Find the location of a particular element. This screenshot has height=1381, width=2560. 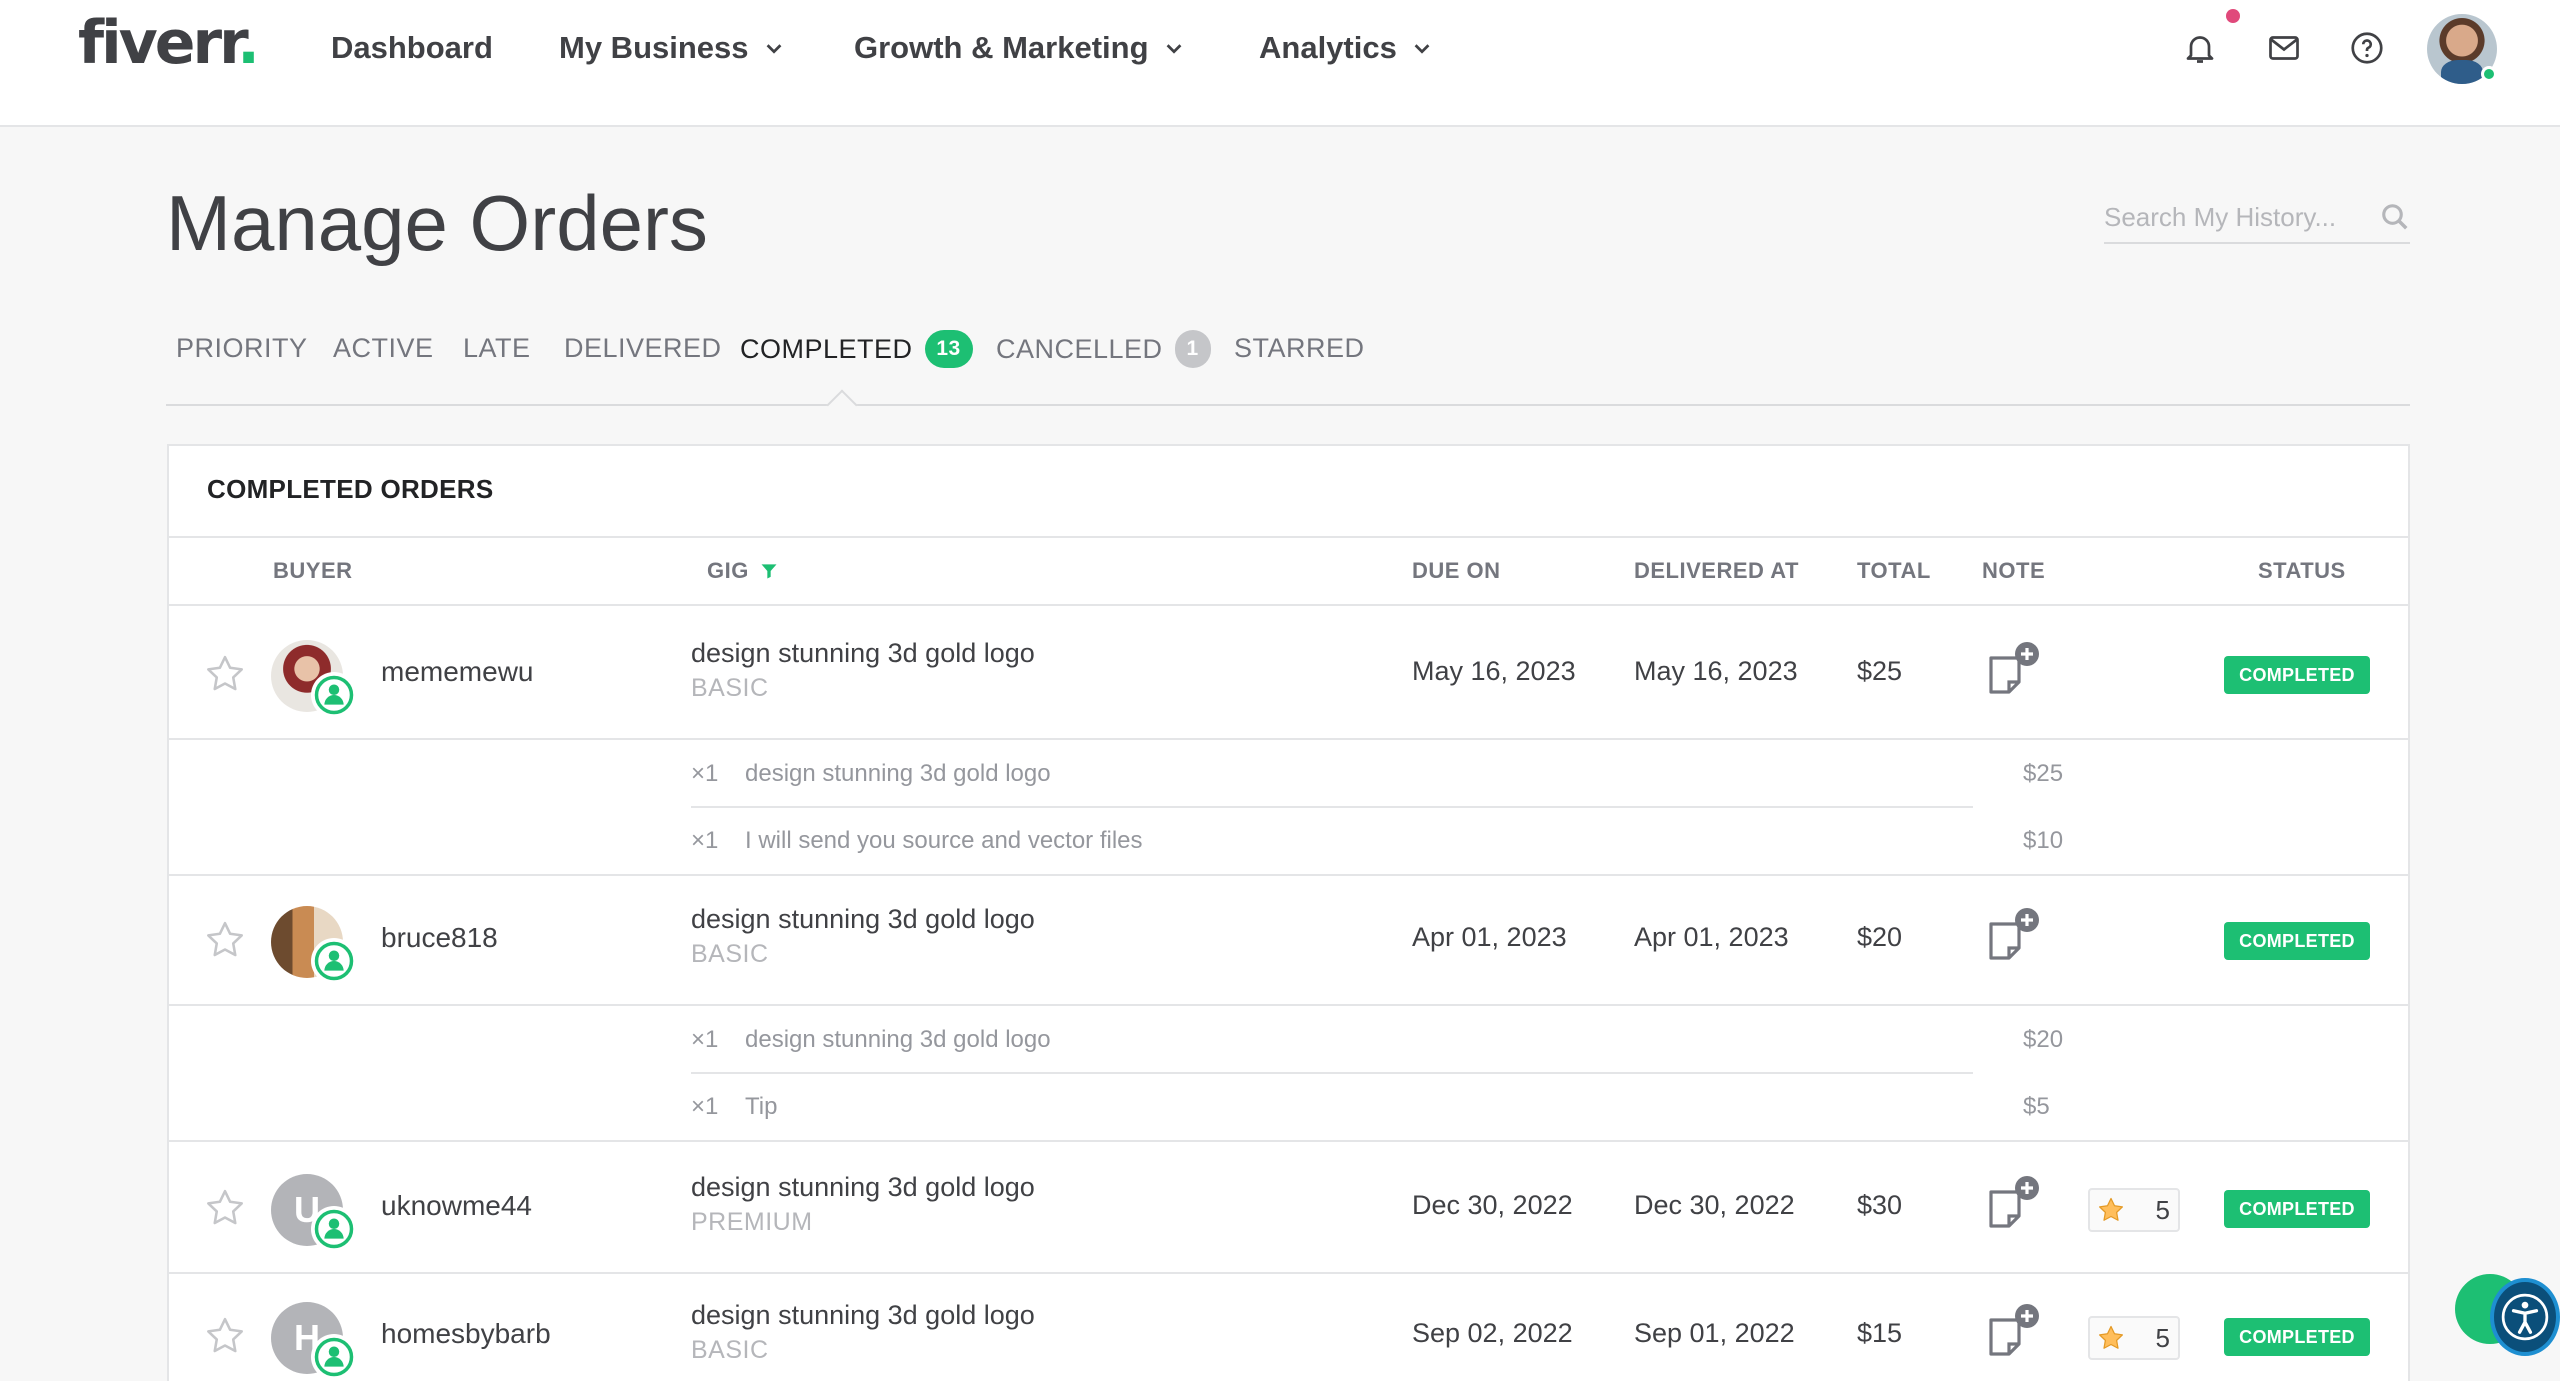

nav-my-business-label: My Business is located at coordinates (654, 47).